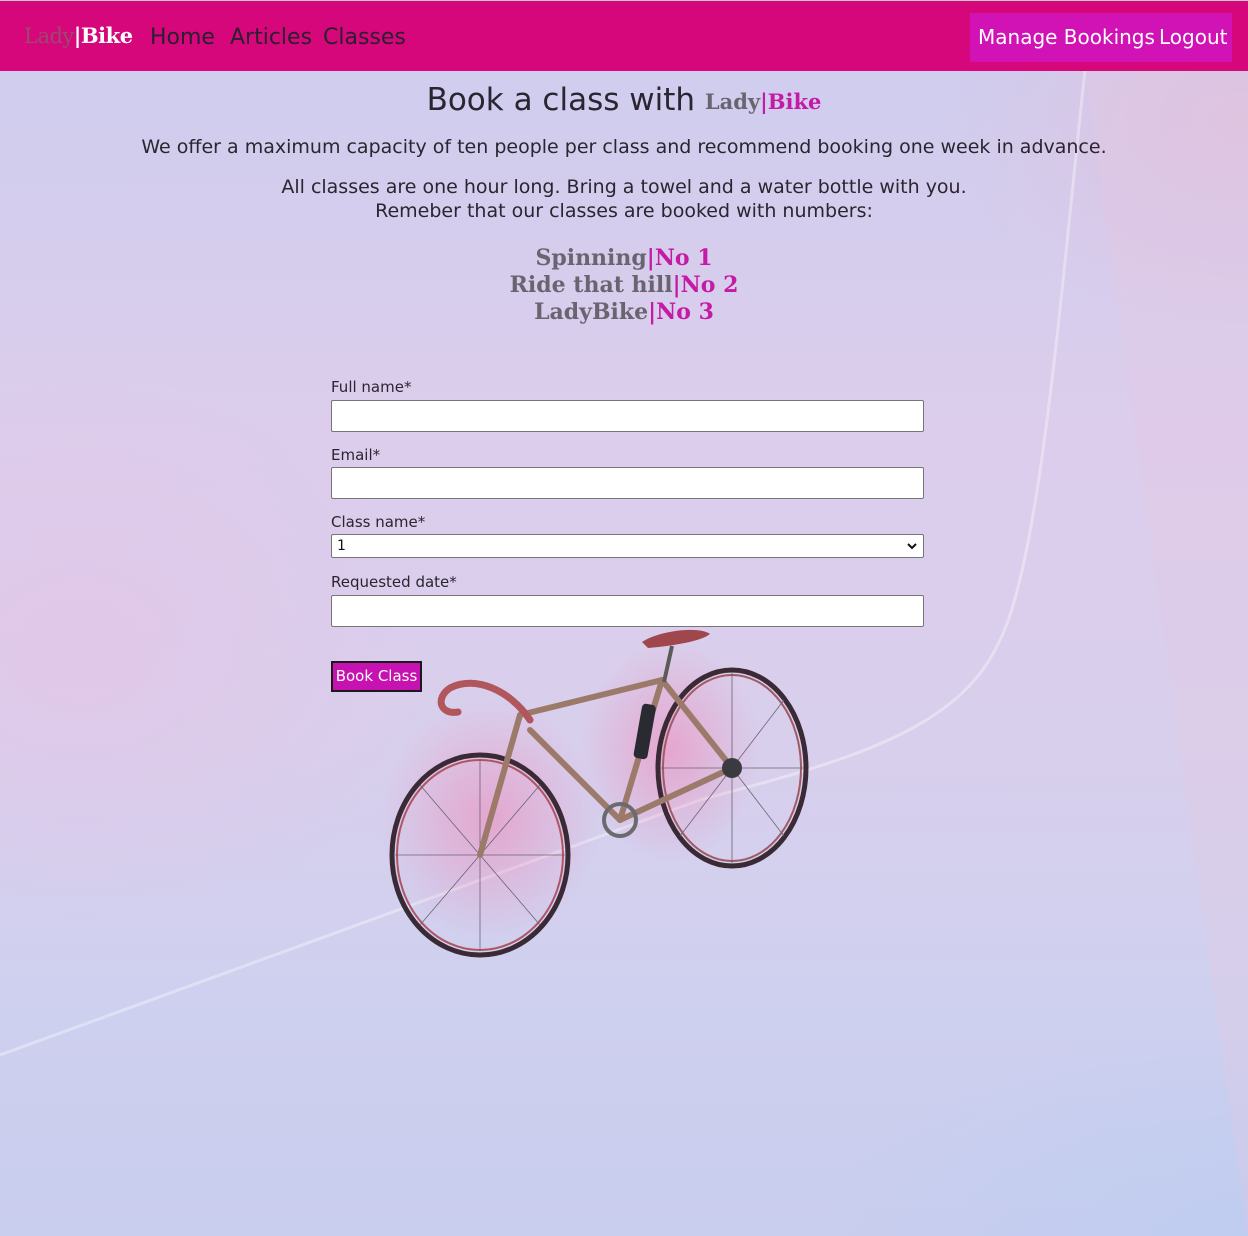 This screenshot has height=1236, width=1248. What do you see at coordinates (627, 546) in the screenshot?
I see `class-name-select: 1` at bounding box center [627, 546].